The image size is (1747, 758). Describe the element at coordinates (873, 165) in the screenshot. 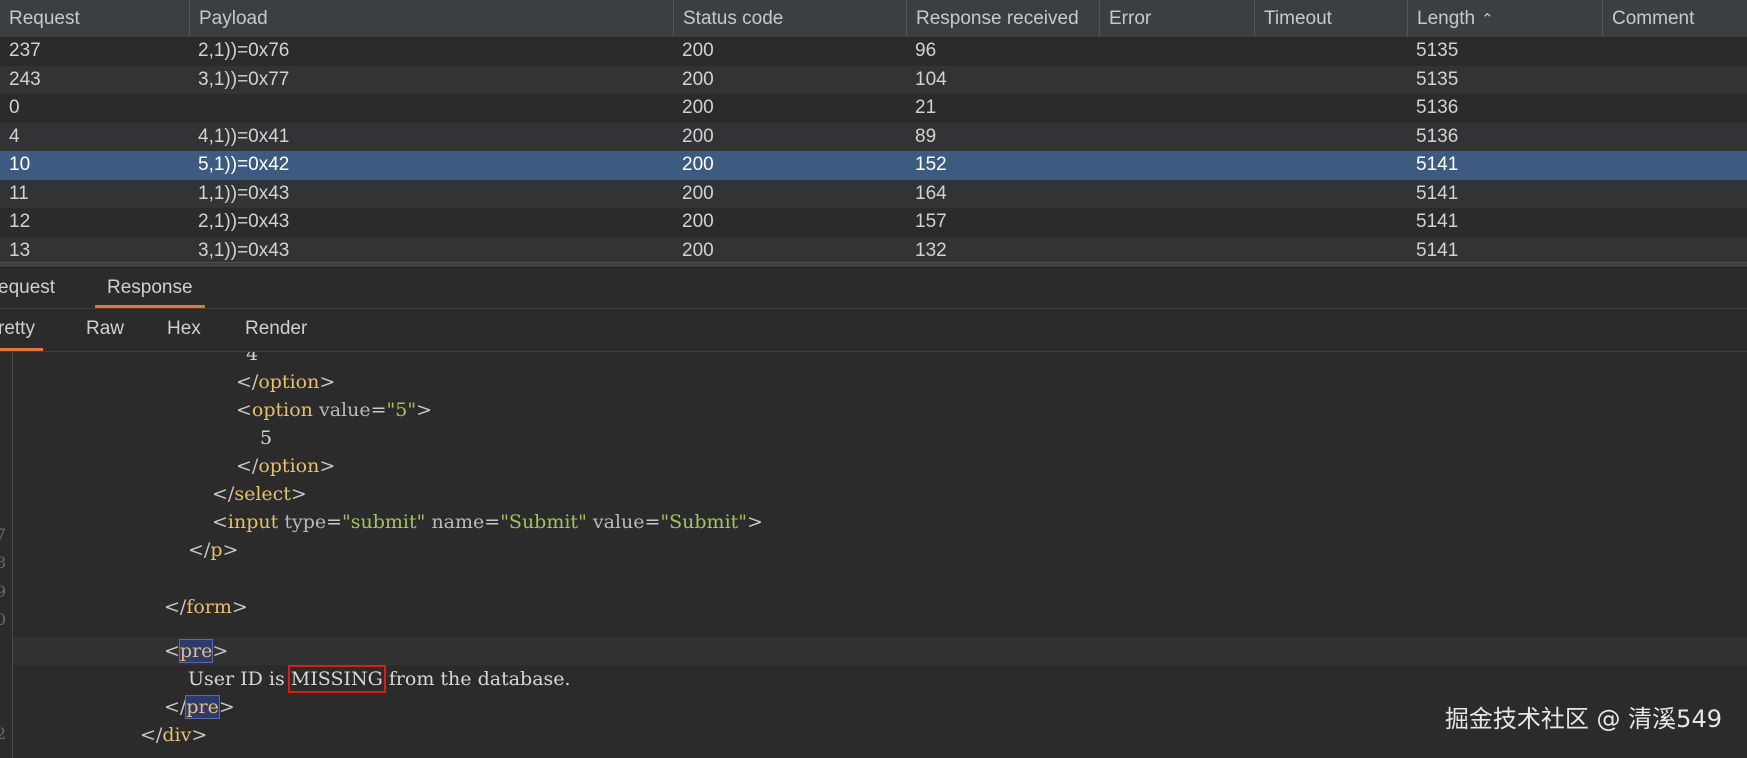

I see `table-row-selected: 10 5,1))=0x42 200 152 5141` at that location.